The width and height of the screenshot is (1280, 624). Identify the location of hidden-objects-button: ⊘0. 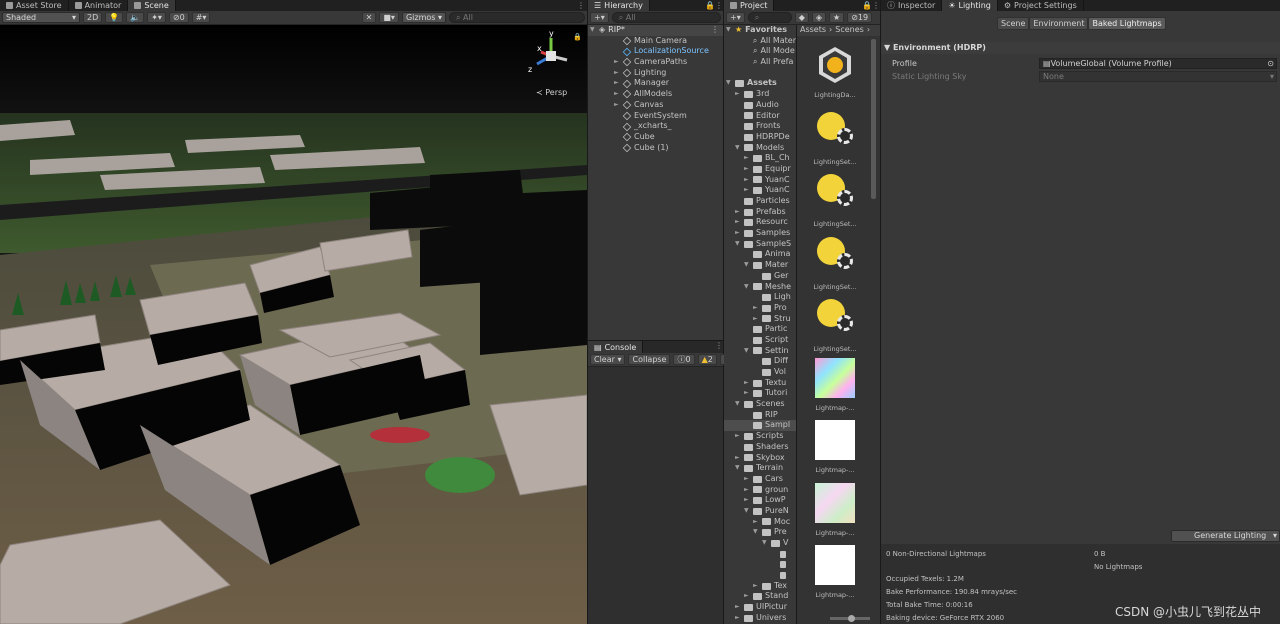
(178, 17).